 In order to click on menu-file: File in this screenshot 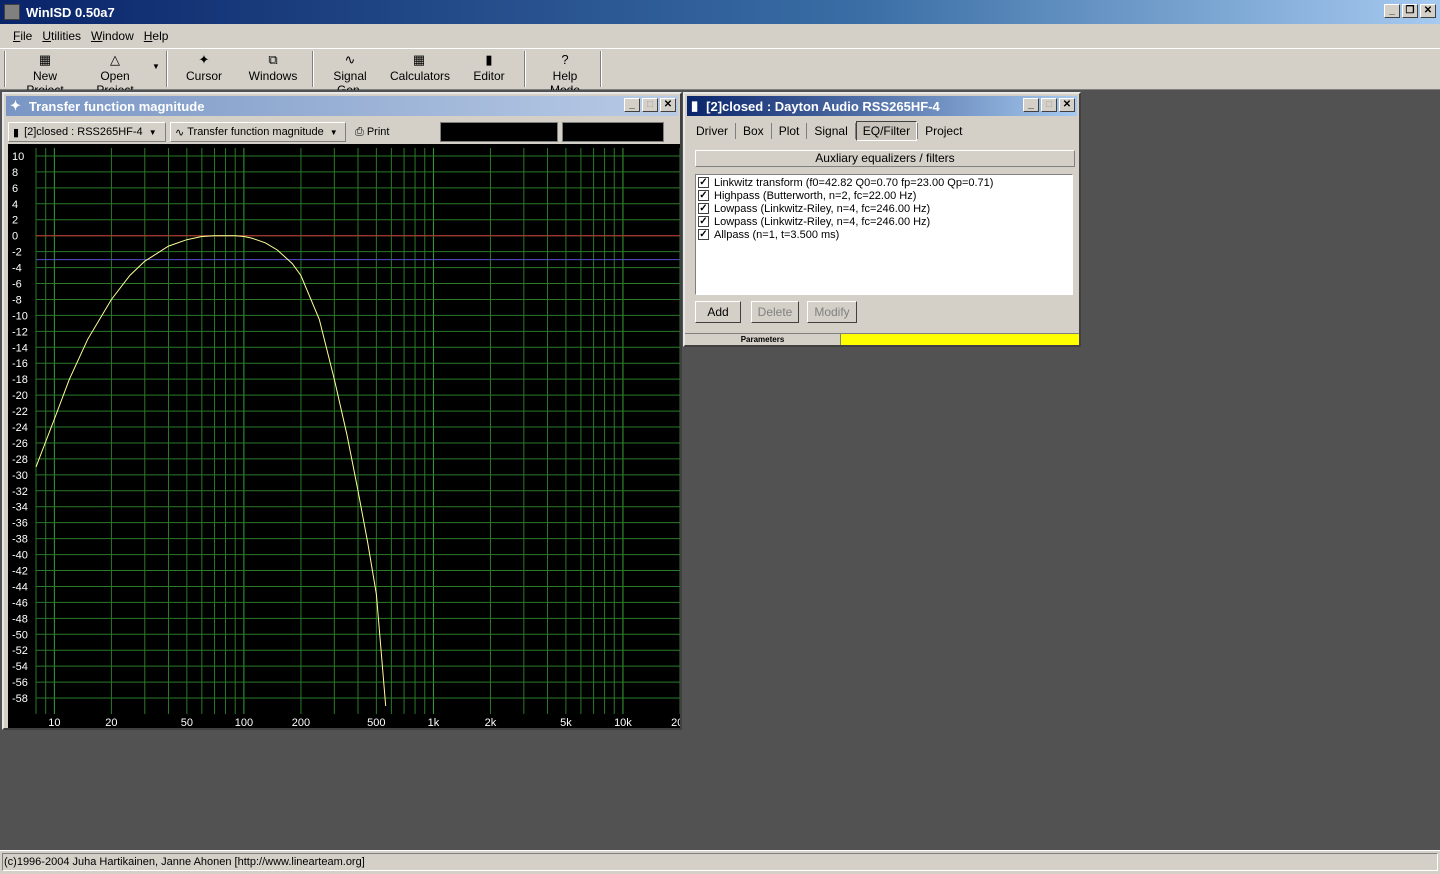, I will do `click(22, 36)`.